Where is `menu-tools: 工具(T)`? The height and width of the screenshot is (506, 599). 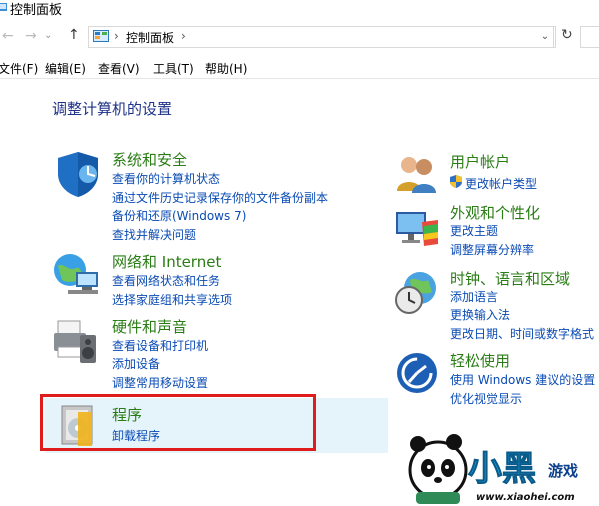 menu-tools: 工具(T) is located at coordinates (173, 68).